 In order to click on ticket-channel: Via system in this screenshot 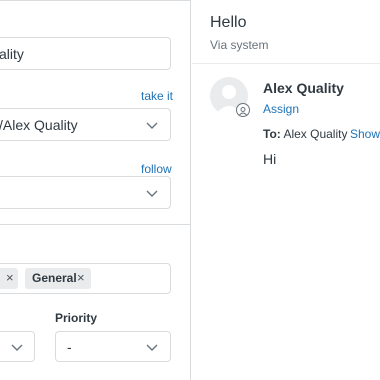, I will do `click(239, 45)`.